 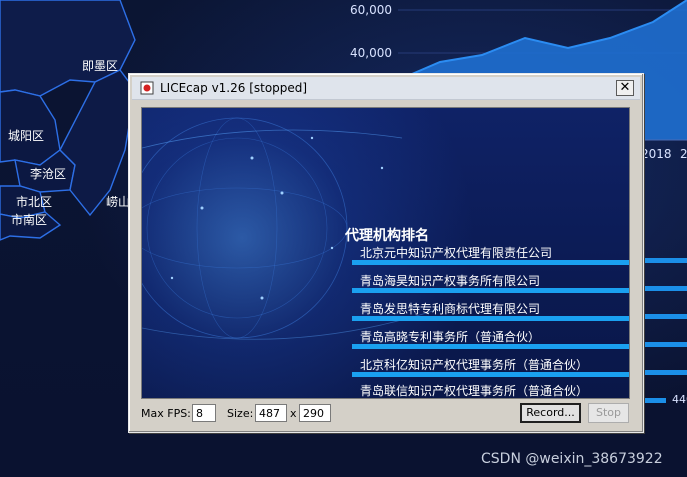 I want to click on ranking-name: 青岛高晓专利事务所（普通合伙）, so click(x=450, y=337).